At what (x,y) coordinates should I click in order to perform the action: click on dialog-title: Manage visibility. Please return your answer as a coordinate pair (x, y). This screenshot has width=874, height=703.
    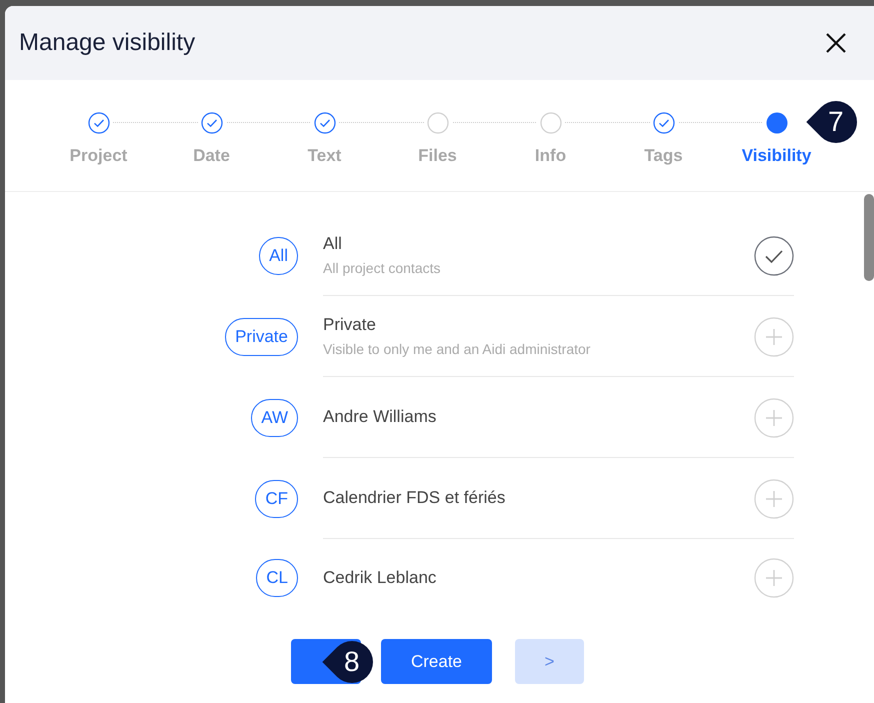
    Looking at the image, I should click on (107, 43).